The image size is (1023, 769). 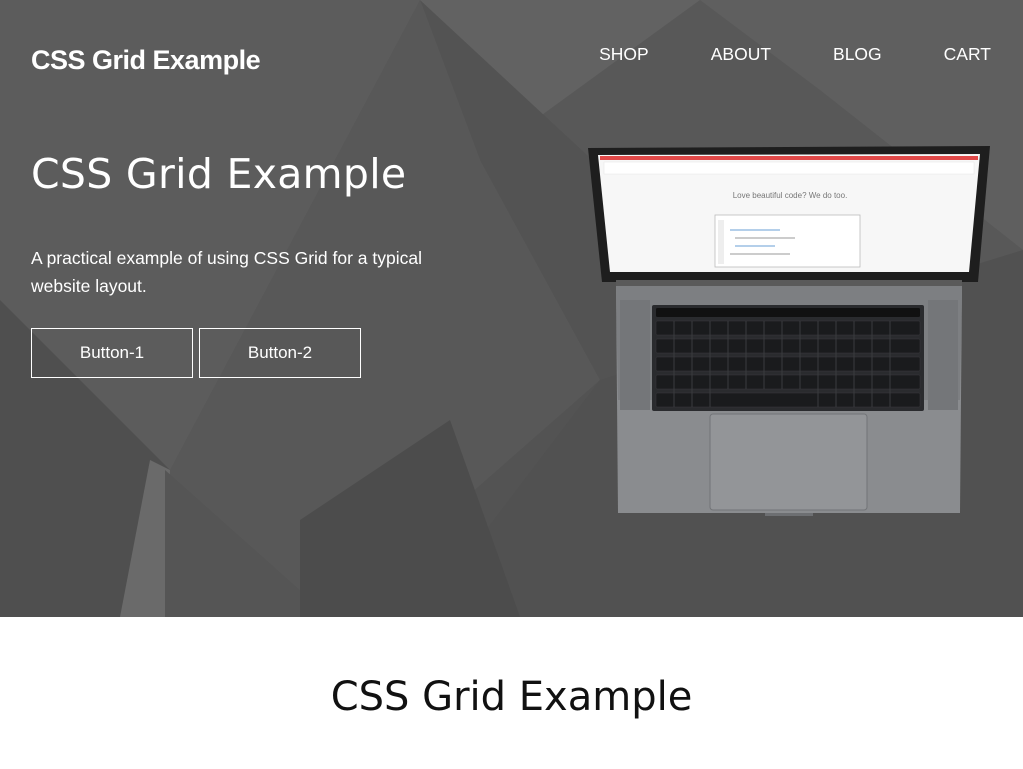 I want to click on nav-cart-link: CART, so click(x=967, y=54).